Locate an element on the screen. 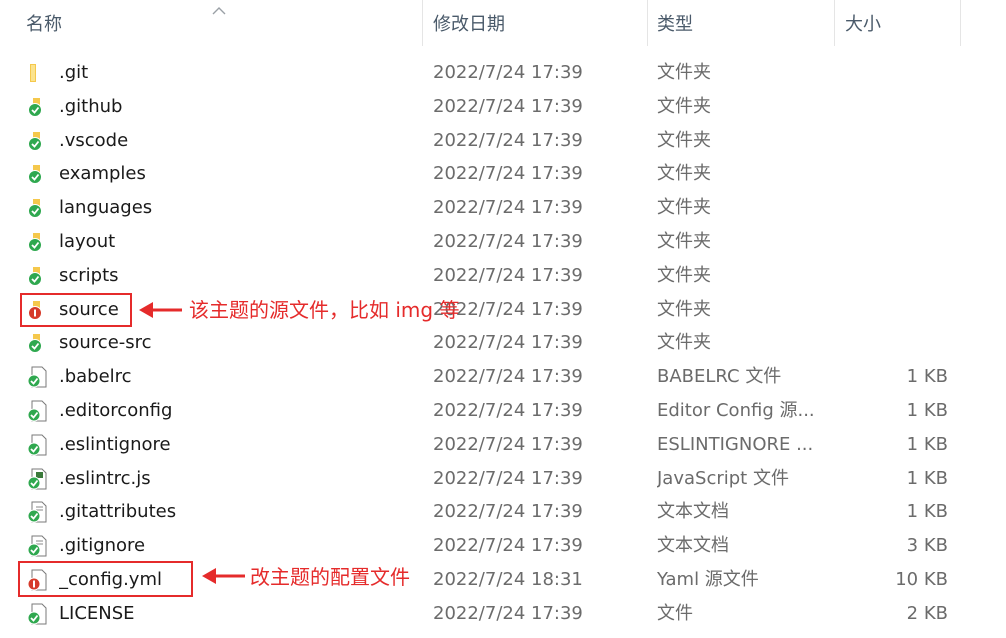 This screenshot has height=638, width=1006. file-name: .gitattributes is located at coordinates (118, 512).